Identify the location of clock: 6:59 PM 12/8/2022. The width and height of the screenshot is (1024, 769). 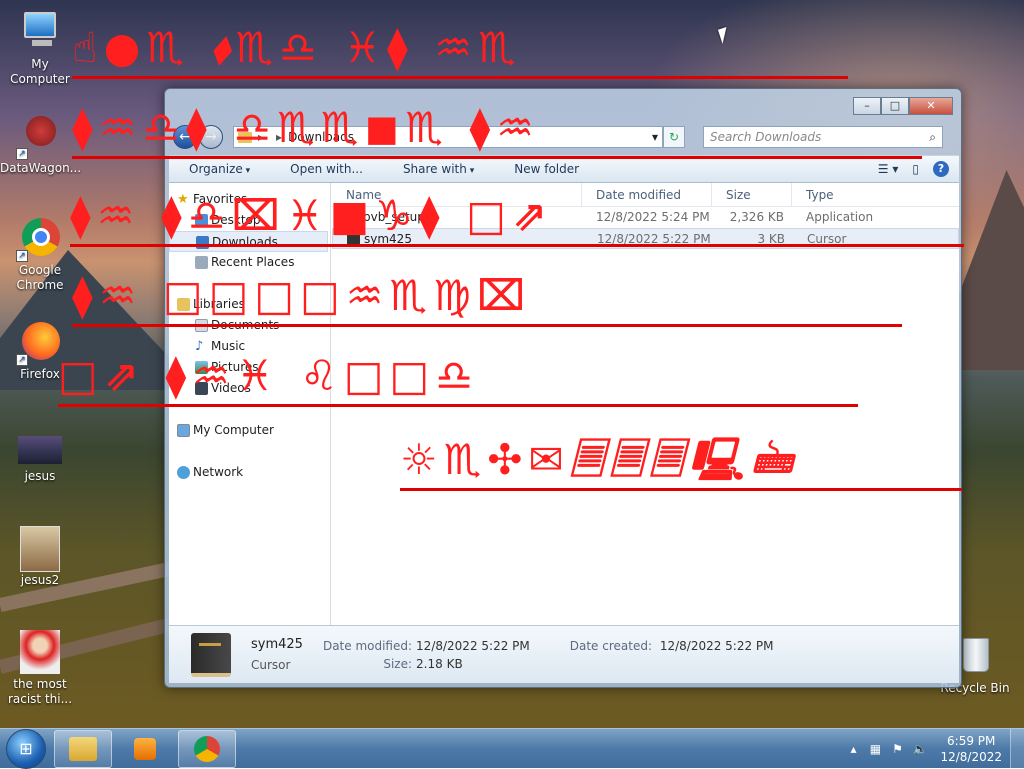
(971, 749).